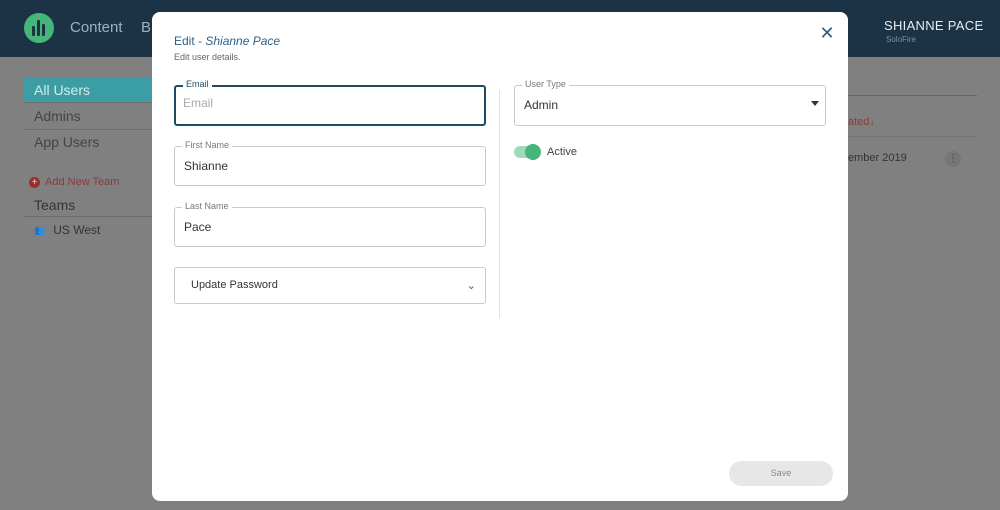 This screenshot has height=510, width=1000. What do you see at coordinates (872, 122) in the screenshot?
I see `sort-arrow-icon: ↓` at bounding box center [872, 122].